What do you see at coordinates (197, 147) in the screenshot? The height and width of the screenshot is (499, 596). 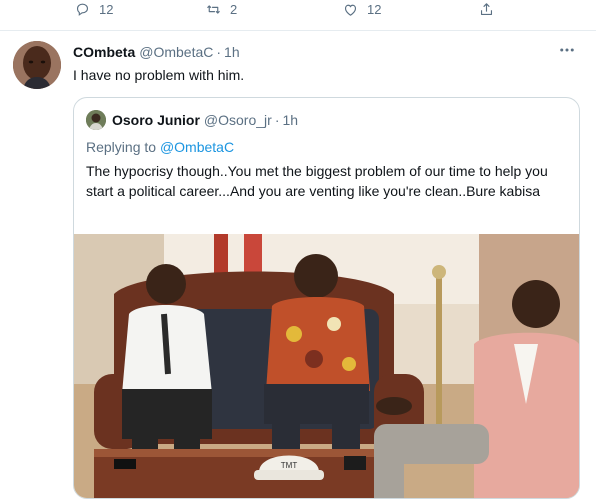 I see `replying-to-mention: @OmbetaC` at bounding box center [197, 147].